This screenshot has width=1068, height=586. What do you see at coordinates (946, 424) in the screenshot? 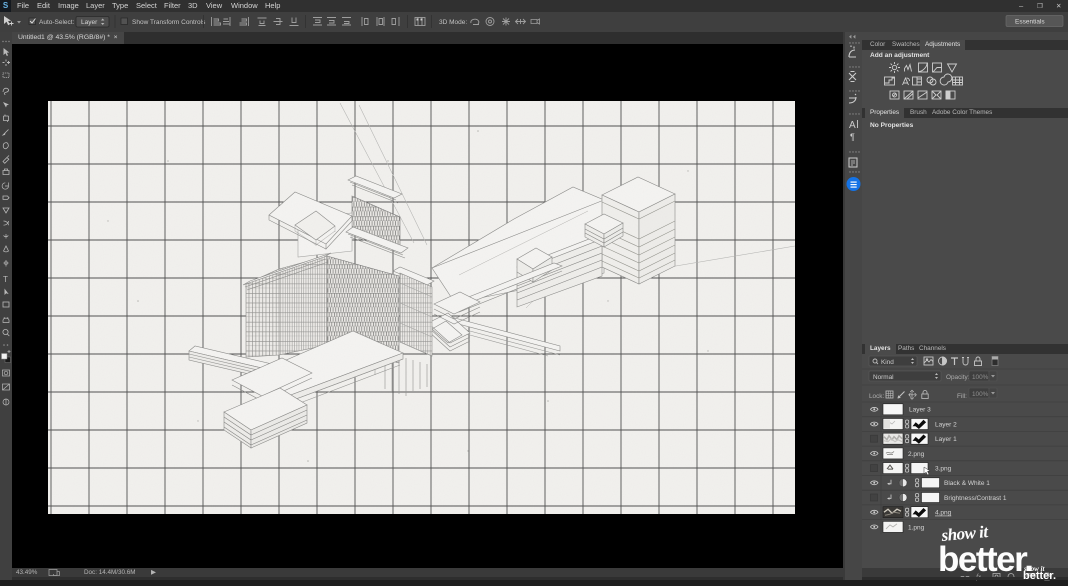
I see `svg-text: Layer 2` at bounding box center [946, 424].